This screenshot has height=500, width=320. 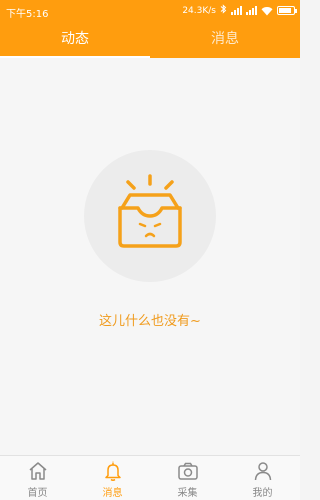 What do you see at coordinates (267, 10) in the screenshot?
I see `wifi-icon` at bounding box center [267, 10].